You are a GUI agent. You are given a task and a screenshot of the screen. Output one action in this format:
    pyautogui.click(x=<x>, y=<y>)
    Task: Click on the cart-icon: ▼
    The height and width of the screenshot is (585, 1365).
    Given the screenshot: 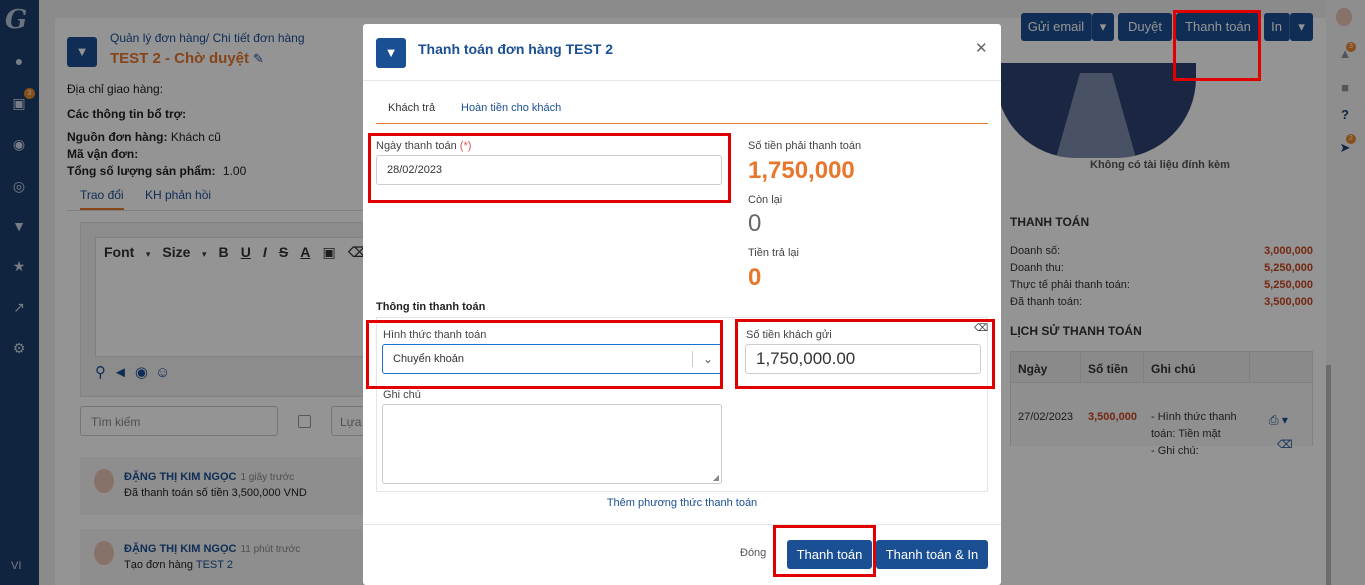 What is the action you would take?
    pyautogui.click(x=391, y=53)
    